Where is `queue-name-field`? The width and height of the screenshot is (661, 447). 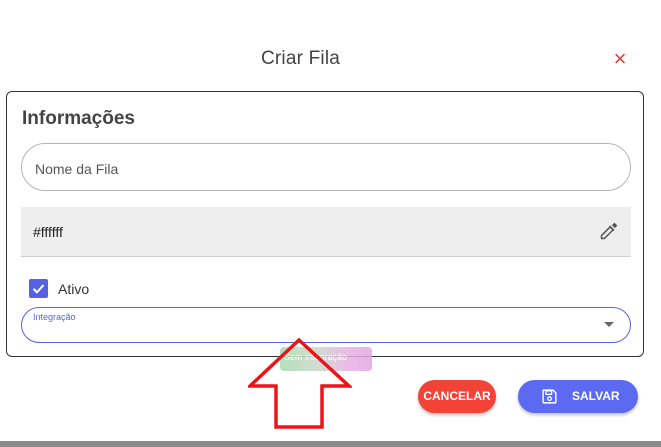
queue-name-field is located at coordinates (326, 167).